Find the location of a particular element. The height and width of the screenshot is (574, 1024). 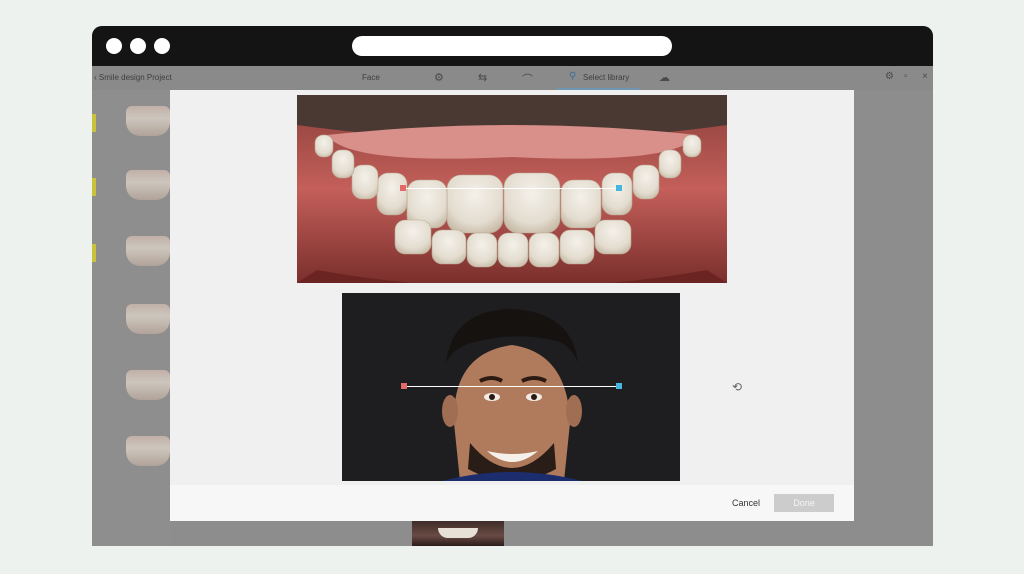

browser-titlebar is located at coordinates (512, 46).